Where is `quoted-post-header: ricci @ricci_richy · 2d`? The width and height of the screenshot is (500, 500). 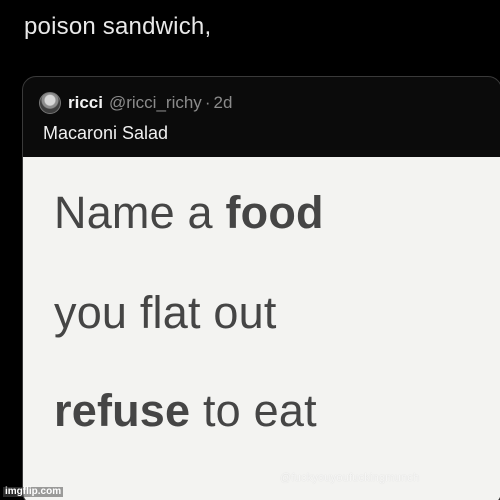
quoted-post-header: ricci @ricci_richy · 2d is located at coordinates (135, 103).